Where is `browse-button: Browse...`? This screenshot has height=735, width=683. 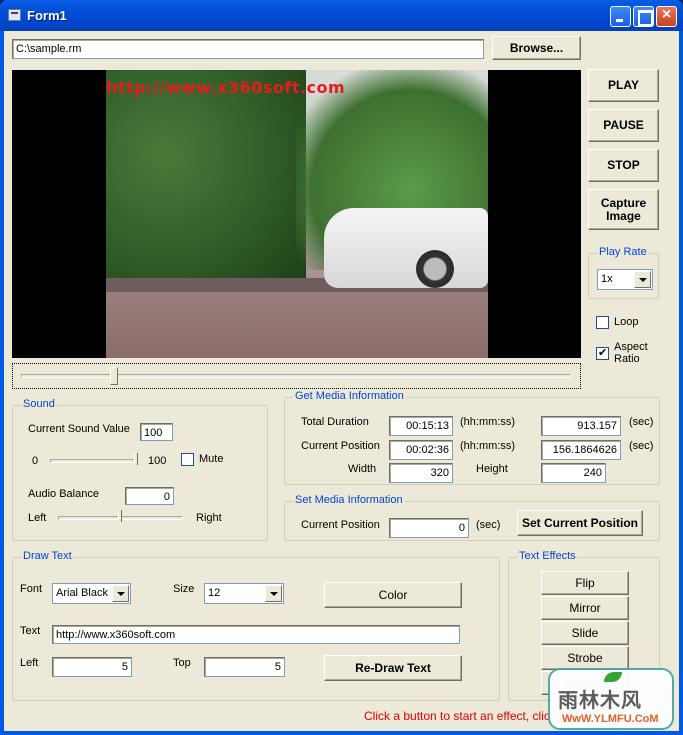
browse-button: Browse... is located at coordinates (536, 48).